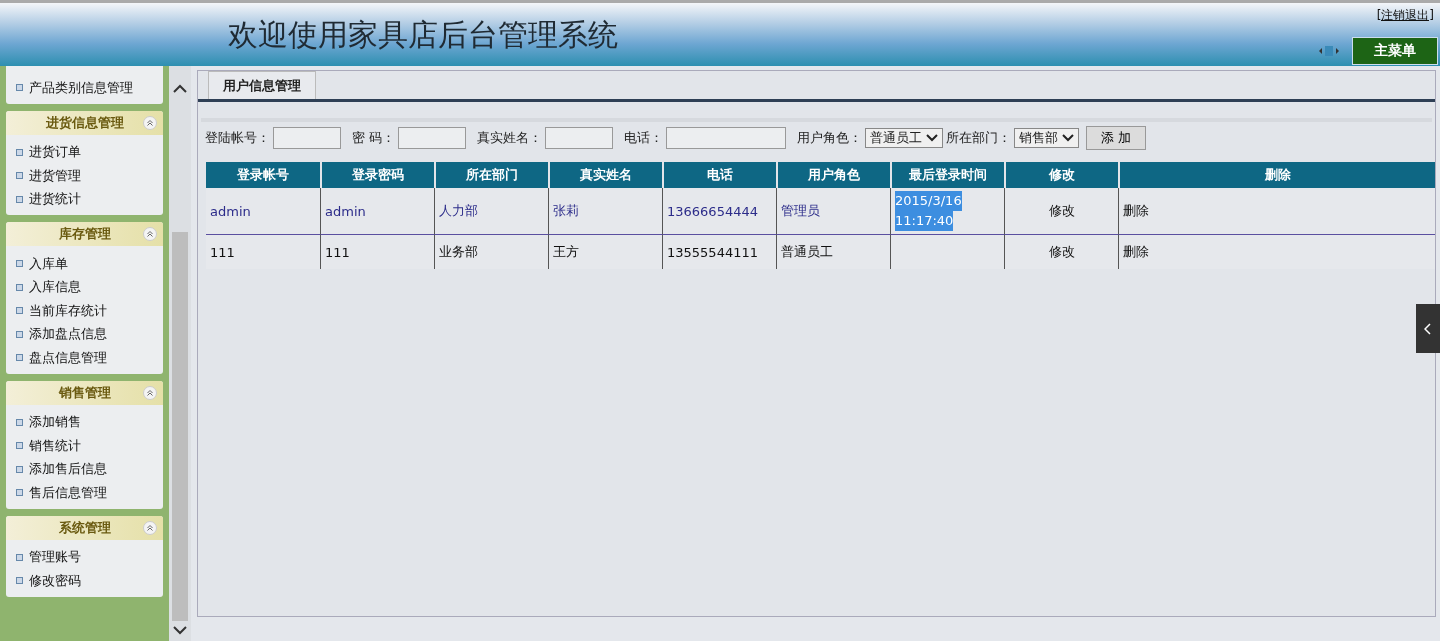 The width and height of the screenshot is (1440, 641). I want to click on add-button: 添 加, so click(1116, 138).